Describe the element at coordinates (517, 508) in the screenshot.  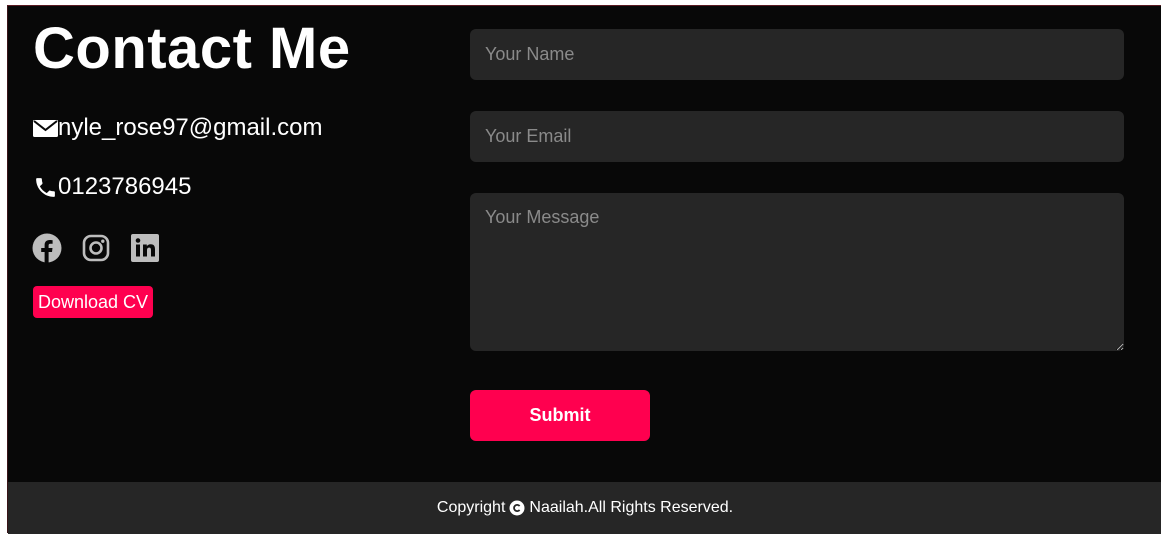
I see `copyright-icon` at that location.